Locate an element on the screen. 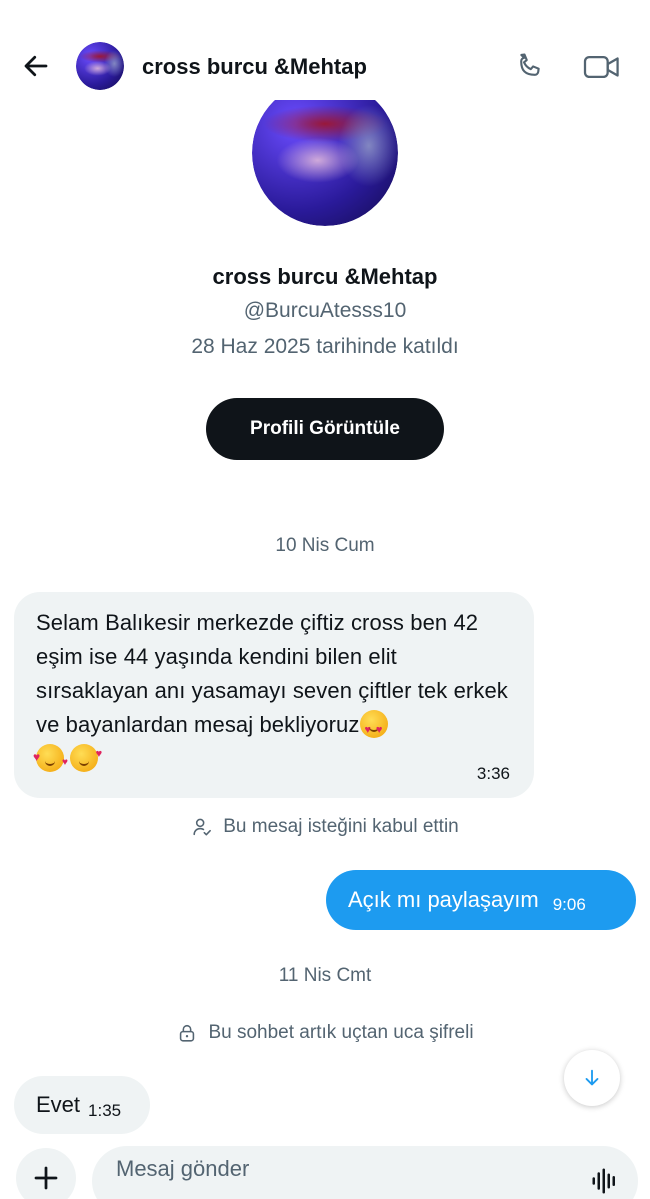  request-accepted-note: Bu mesaj isteğini kabul ettin is located at coordinates (325, 827).